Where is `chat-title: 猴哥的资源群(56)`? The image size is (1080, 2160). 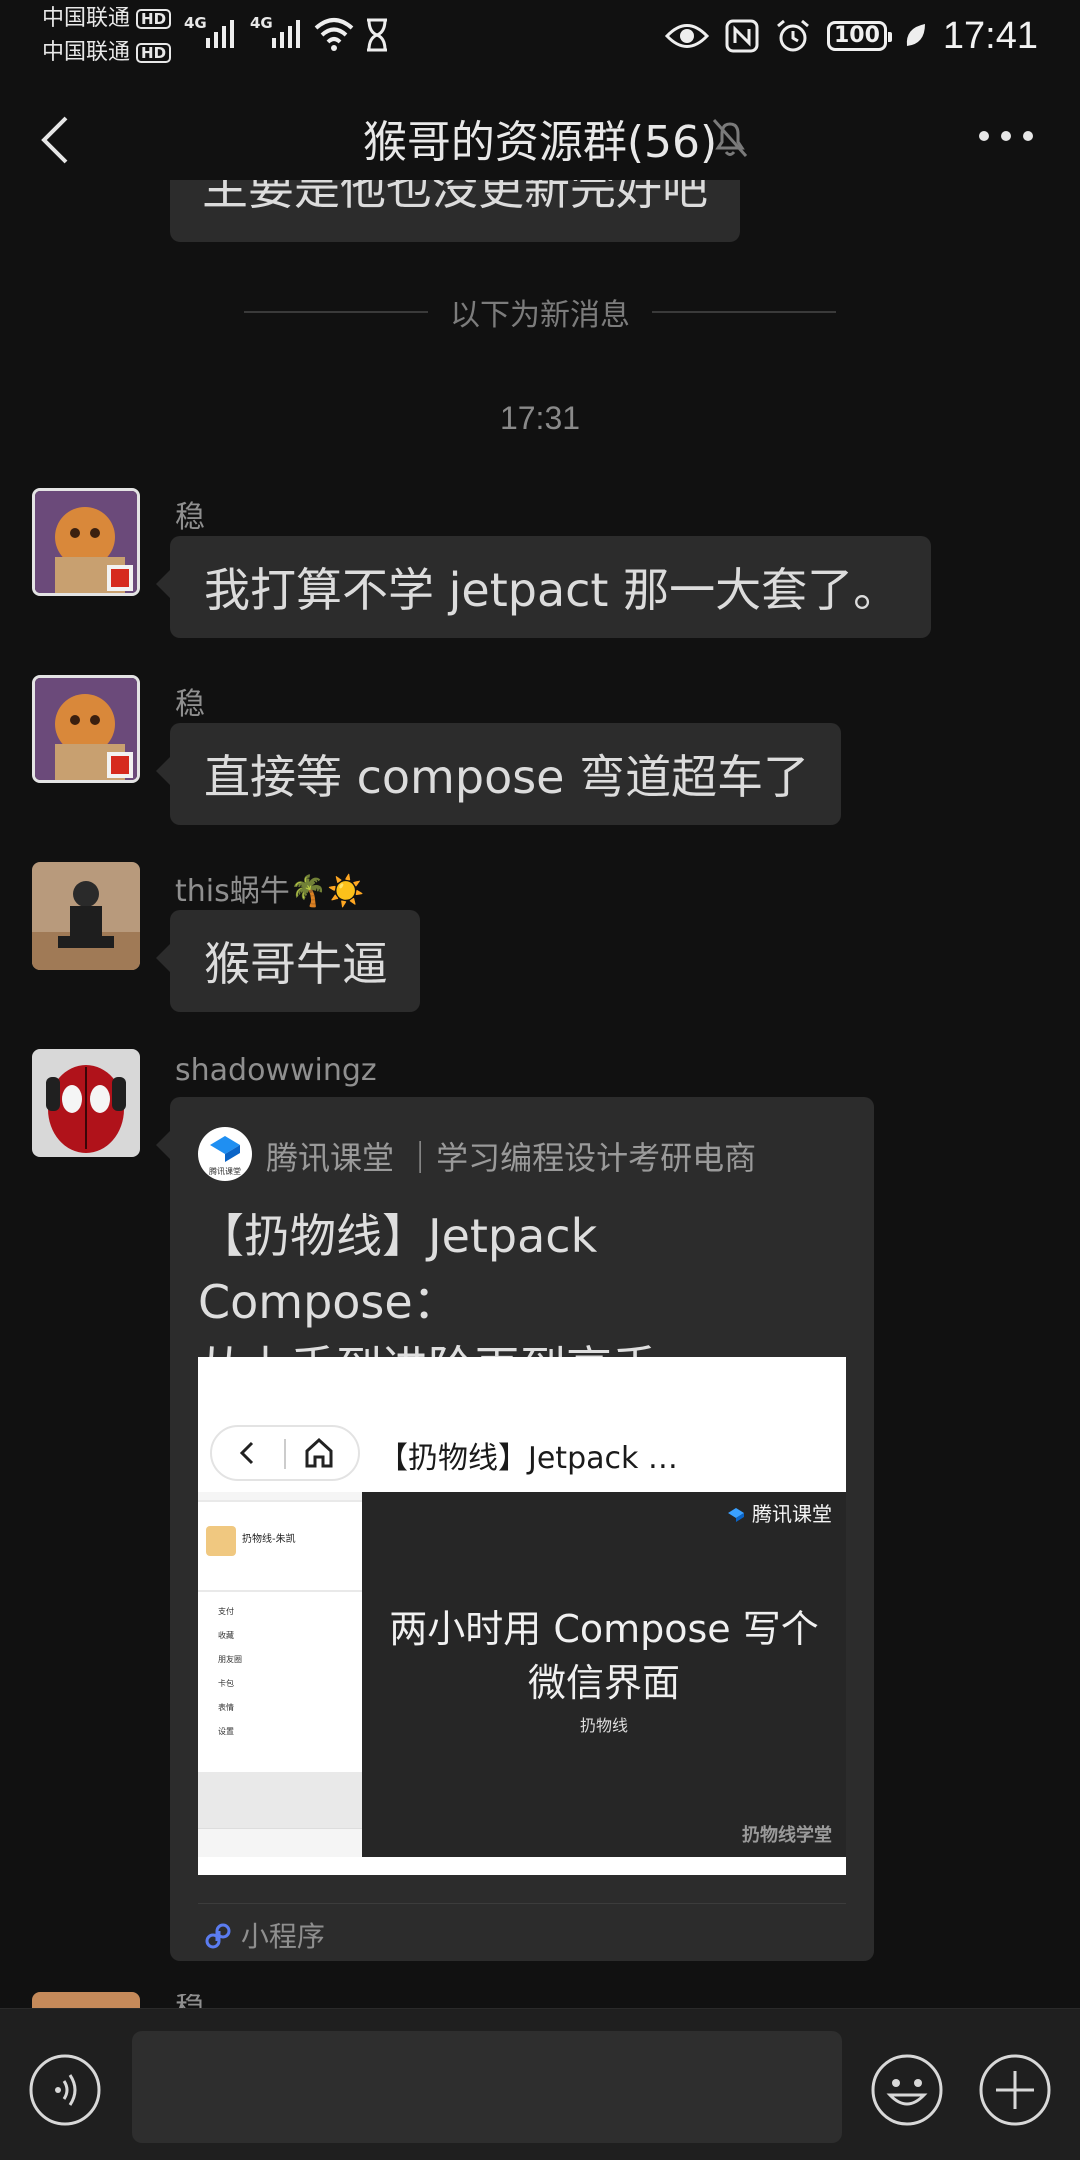 chat-title: 猴哥的资源群(56) is located at coordinates (540, 142).